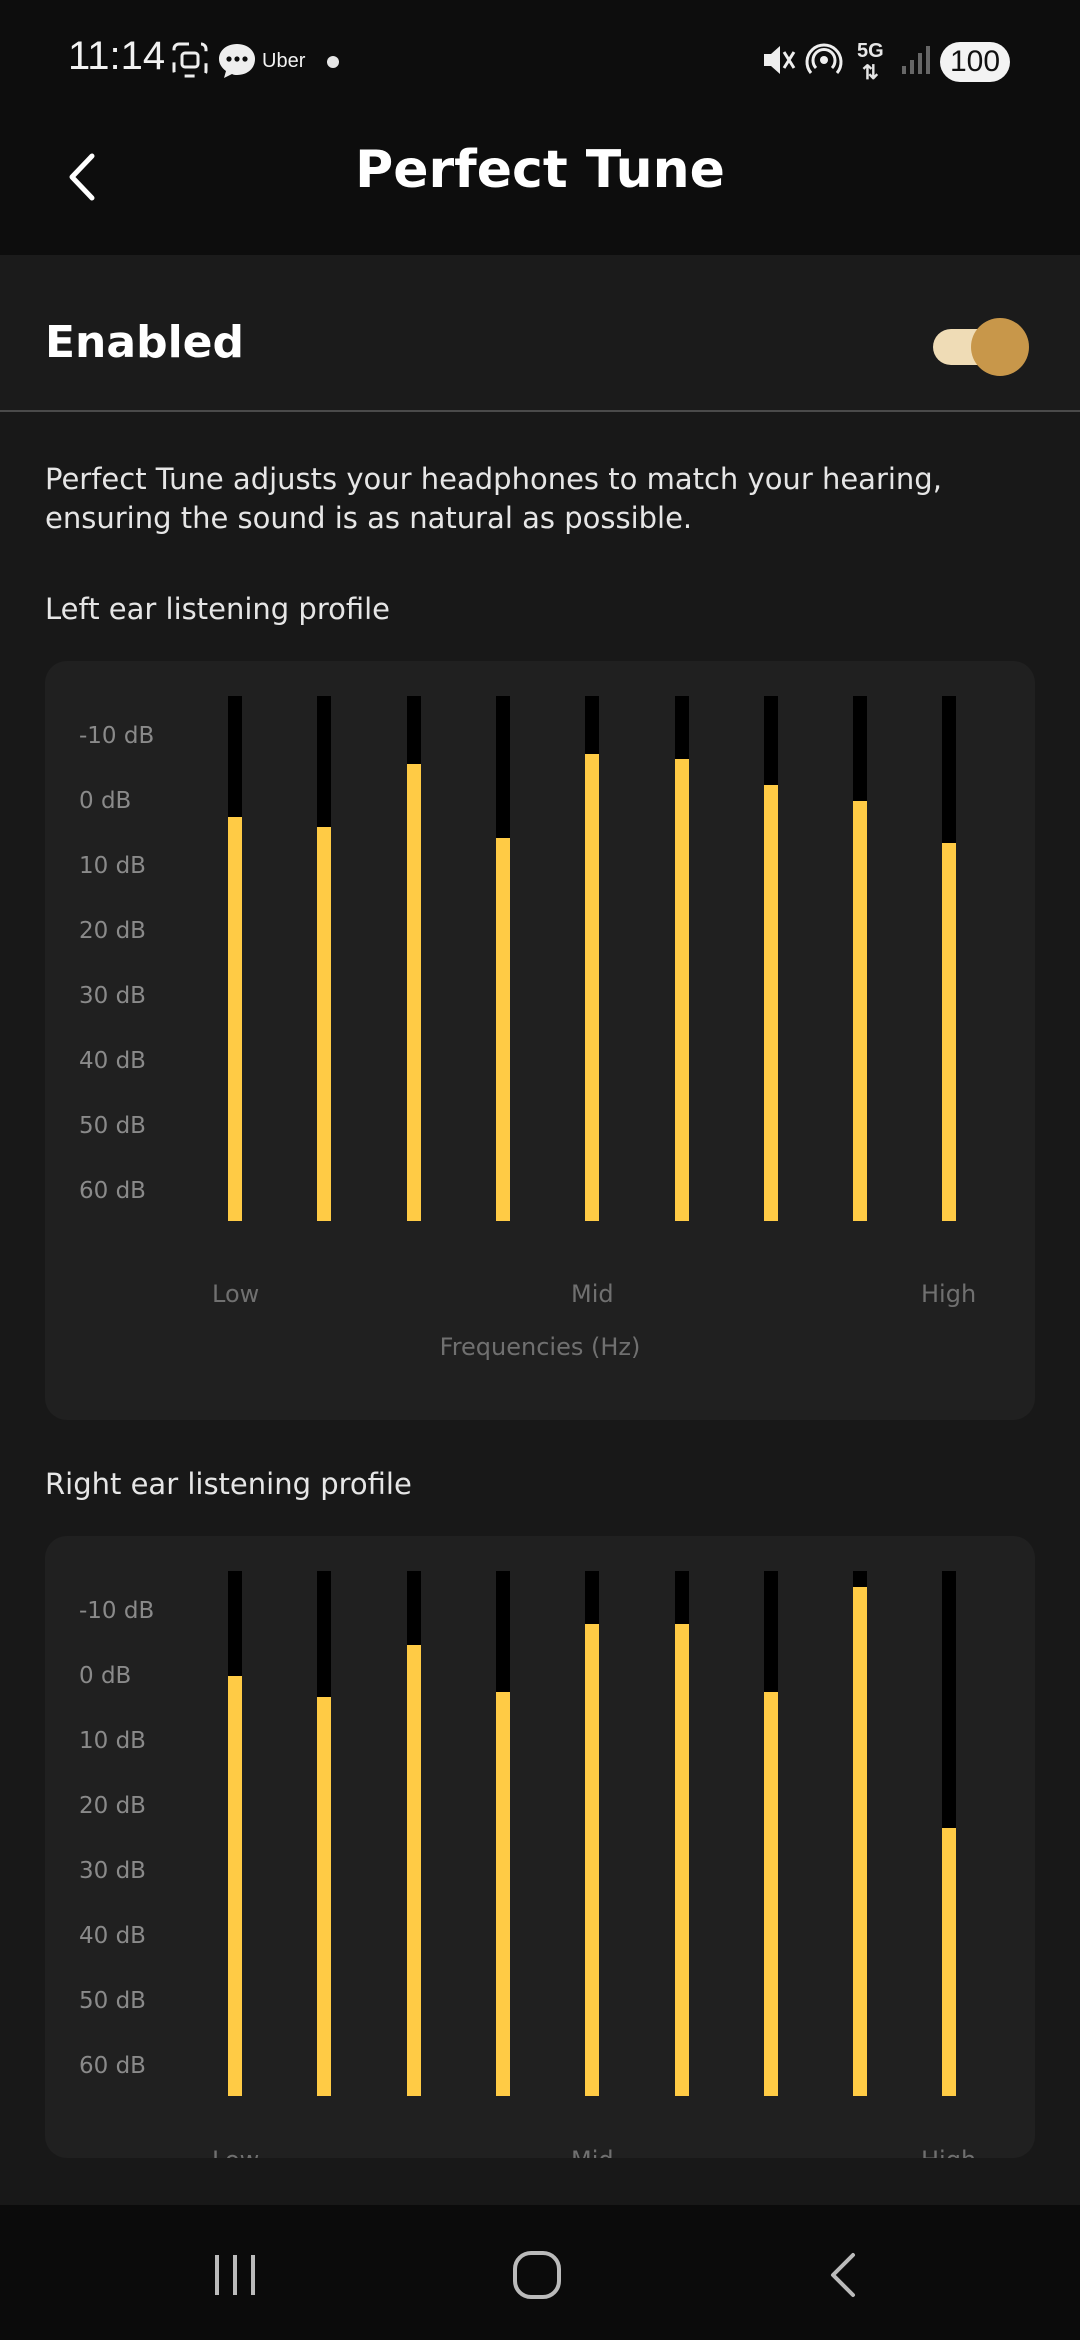  I want to click on battery-indicator: 100, so click(975, 62).